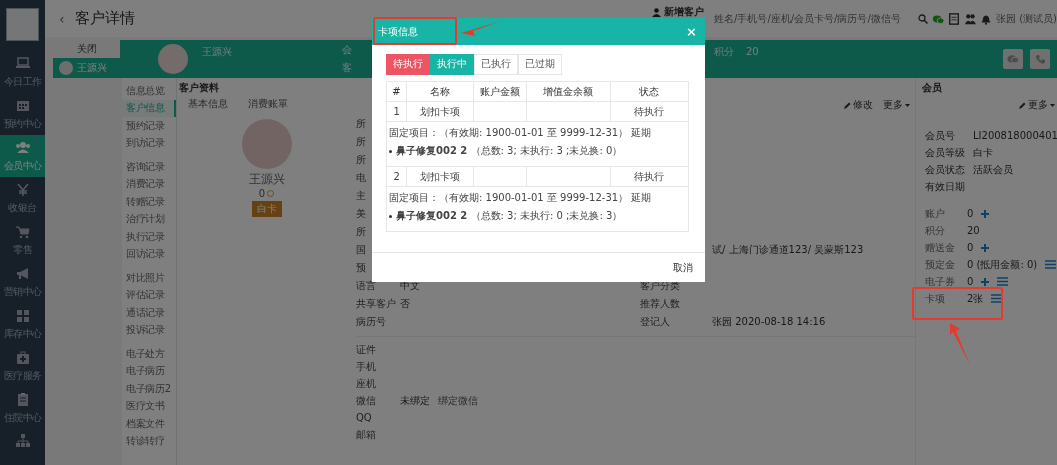  What do you see at coordinates (396, 91) in the screenshot?
I see `column-header: #` at bounding box center [396, 91].